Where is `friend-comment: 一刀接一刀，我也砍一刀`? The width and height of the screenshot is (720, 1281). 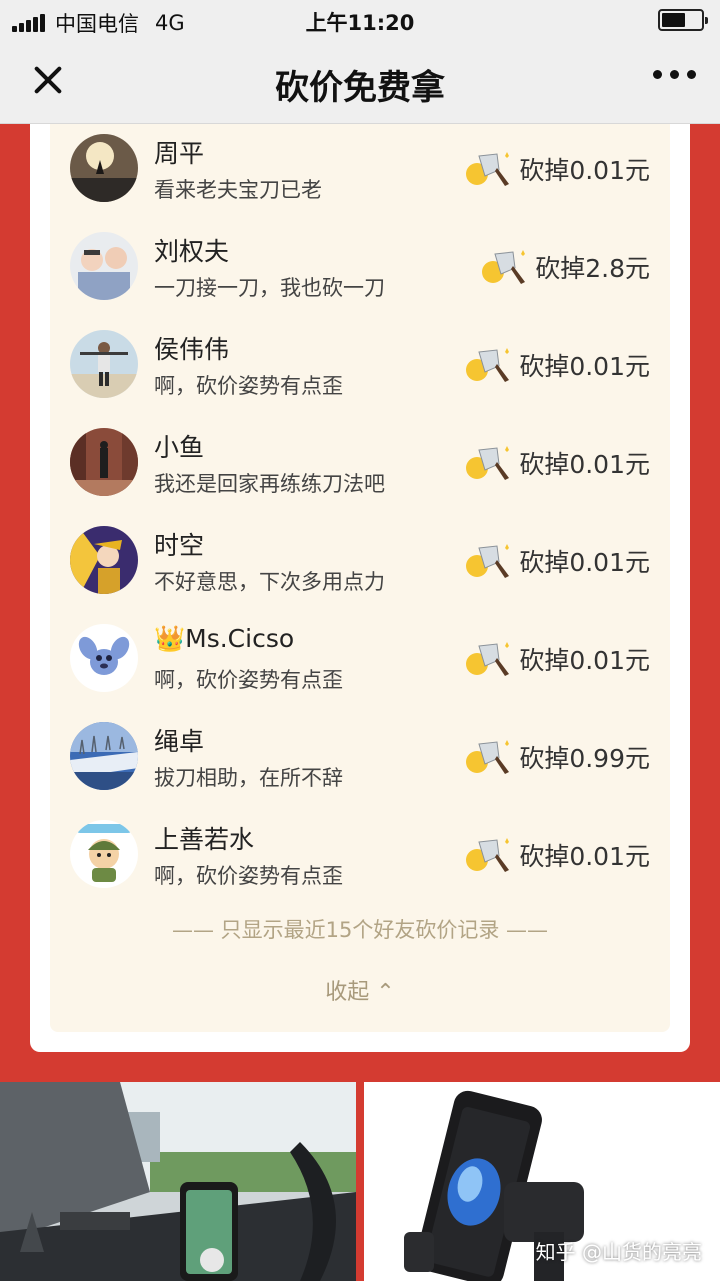 friend-comment: 一刀接一刀，我也砍一刀 is located at coordinates (269, 288).